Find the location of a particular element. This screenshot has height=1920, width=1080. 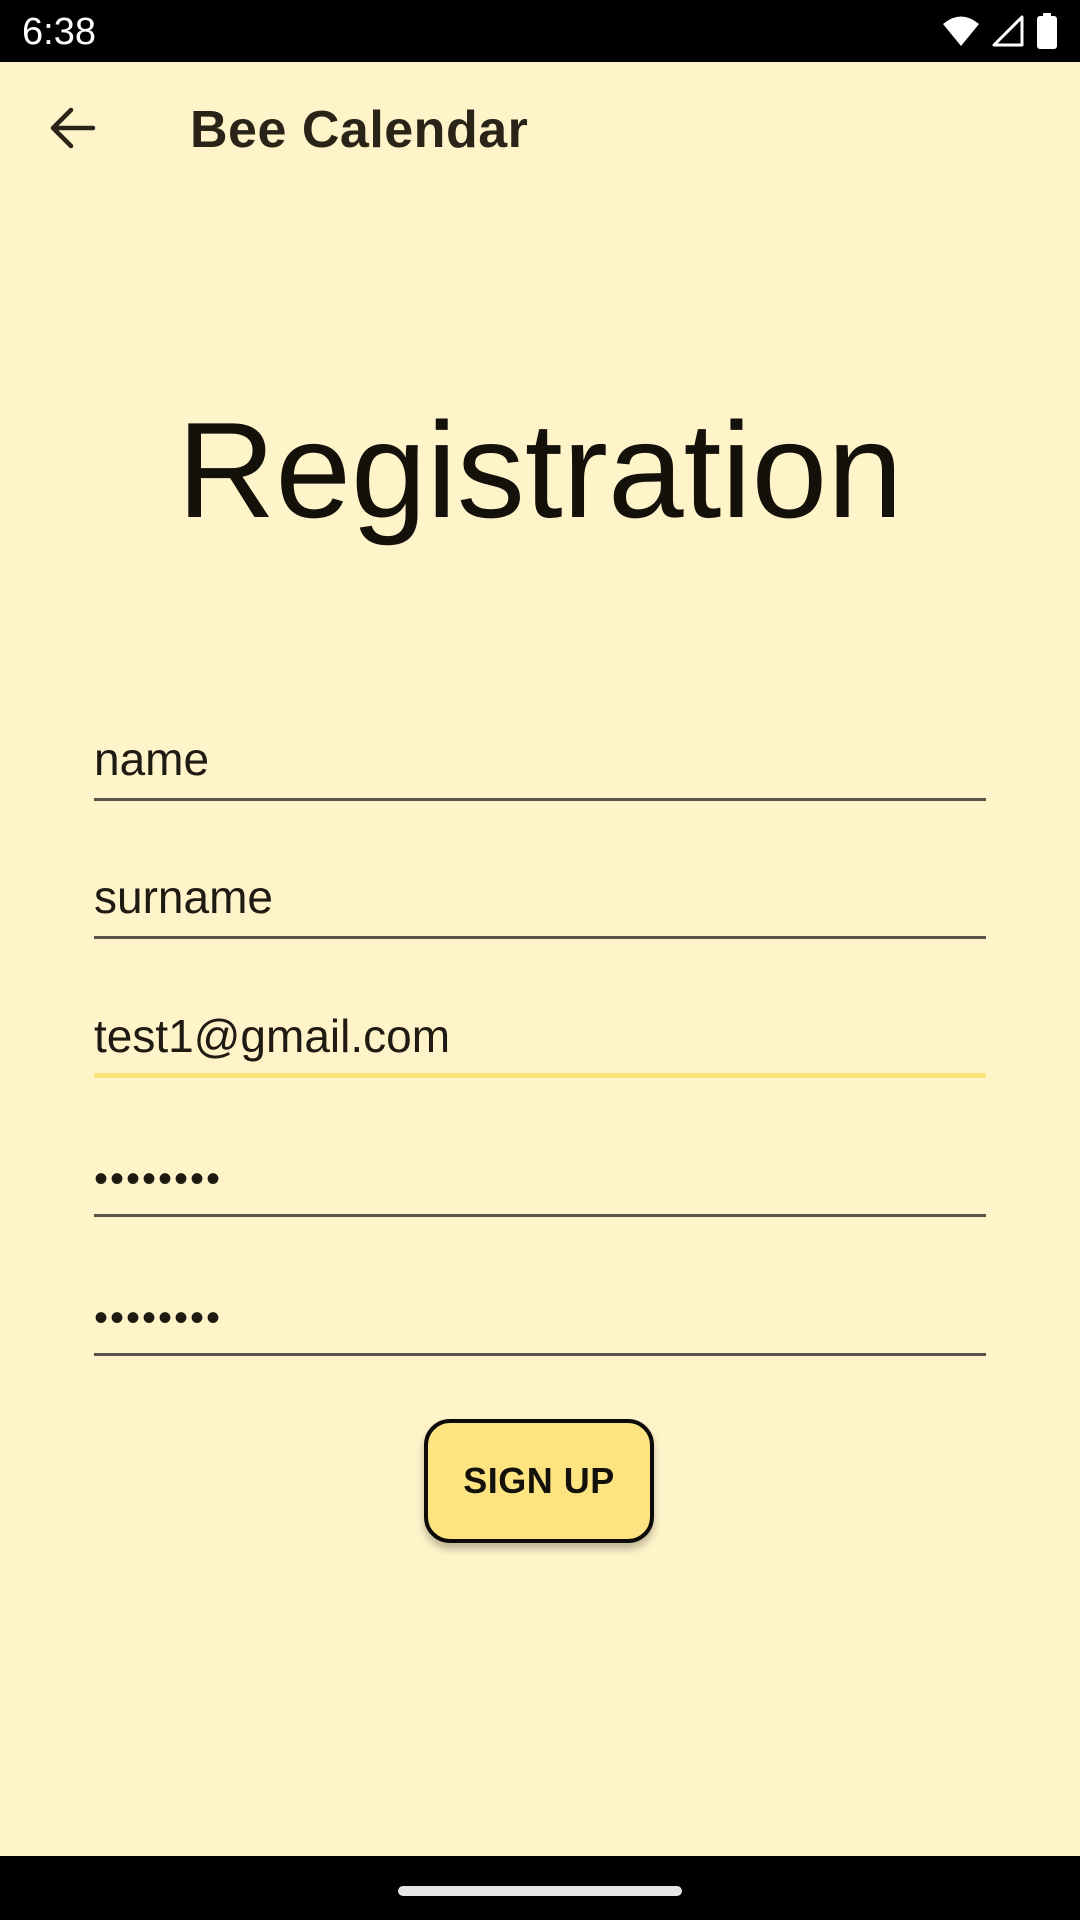

arrow-back-icon is located at coordinates (73, 130).